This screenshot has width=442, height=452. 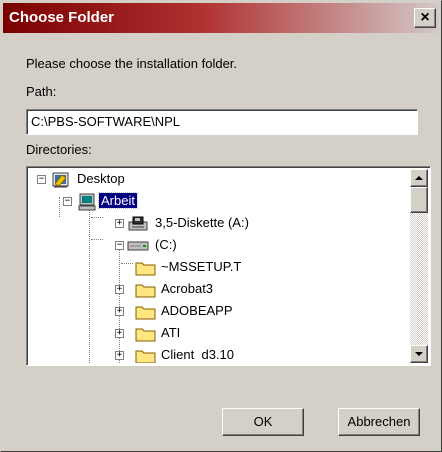 What do you see at coordinates (166, 244) in the screenshot?
I see `tree-item-label: (C:)` at bounding box center [166, 244].